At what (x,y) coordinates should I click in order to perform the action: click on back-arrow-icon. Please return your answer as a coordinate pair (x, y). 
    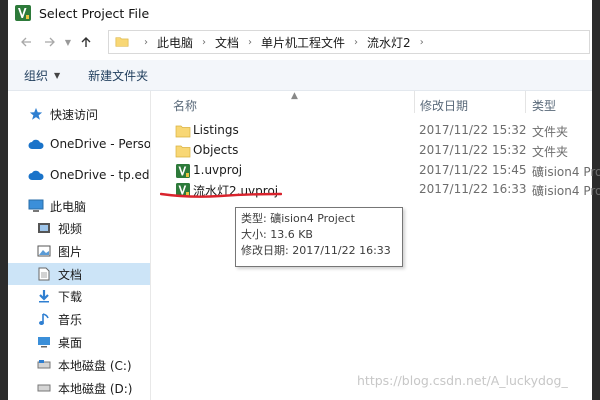
    Looking at the image, I should click on (26, 42).